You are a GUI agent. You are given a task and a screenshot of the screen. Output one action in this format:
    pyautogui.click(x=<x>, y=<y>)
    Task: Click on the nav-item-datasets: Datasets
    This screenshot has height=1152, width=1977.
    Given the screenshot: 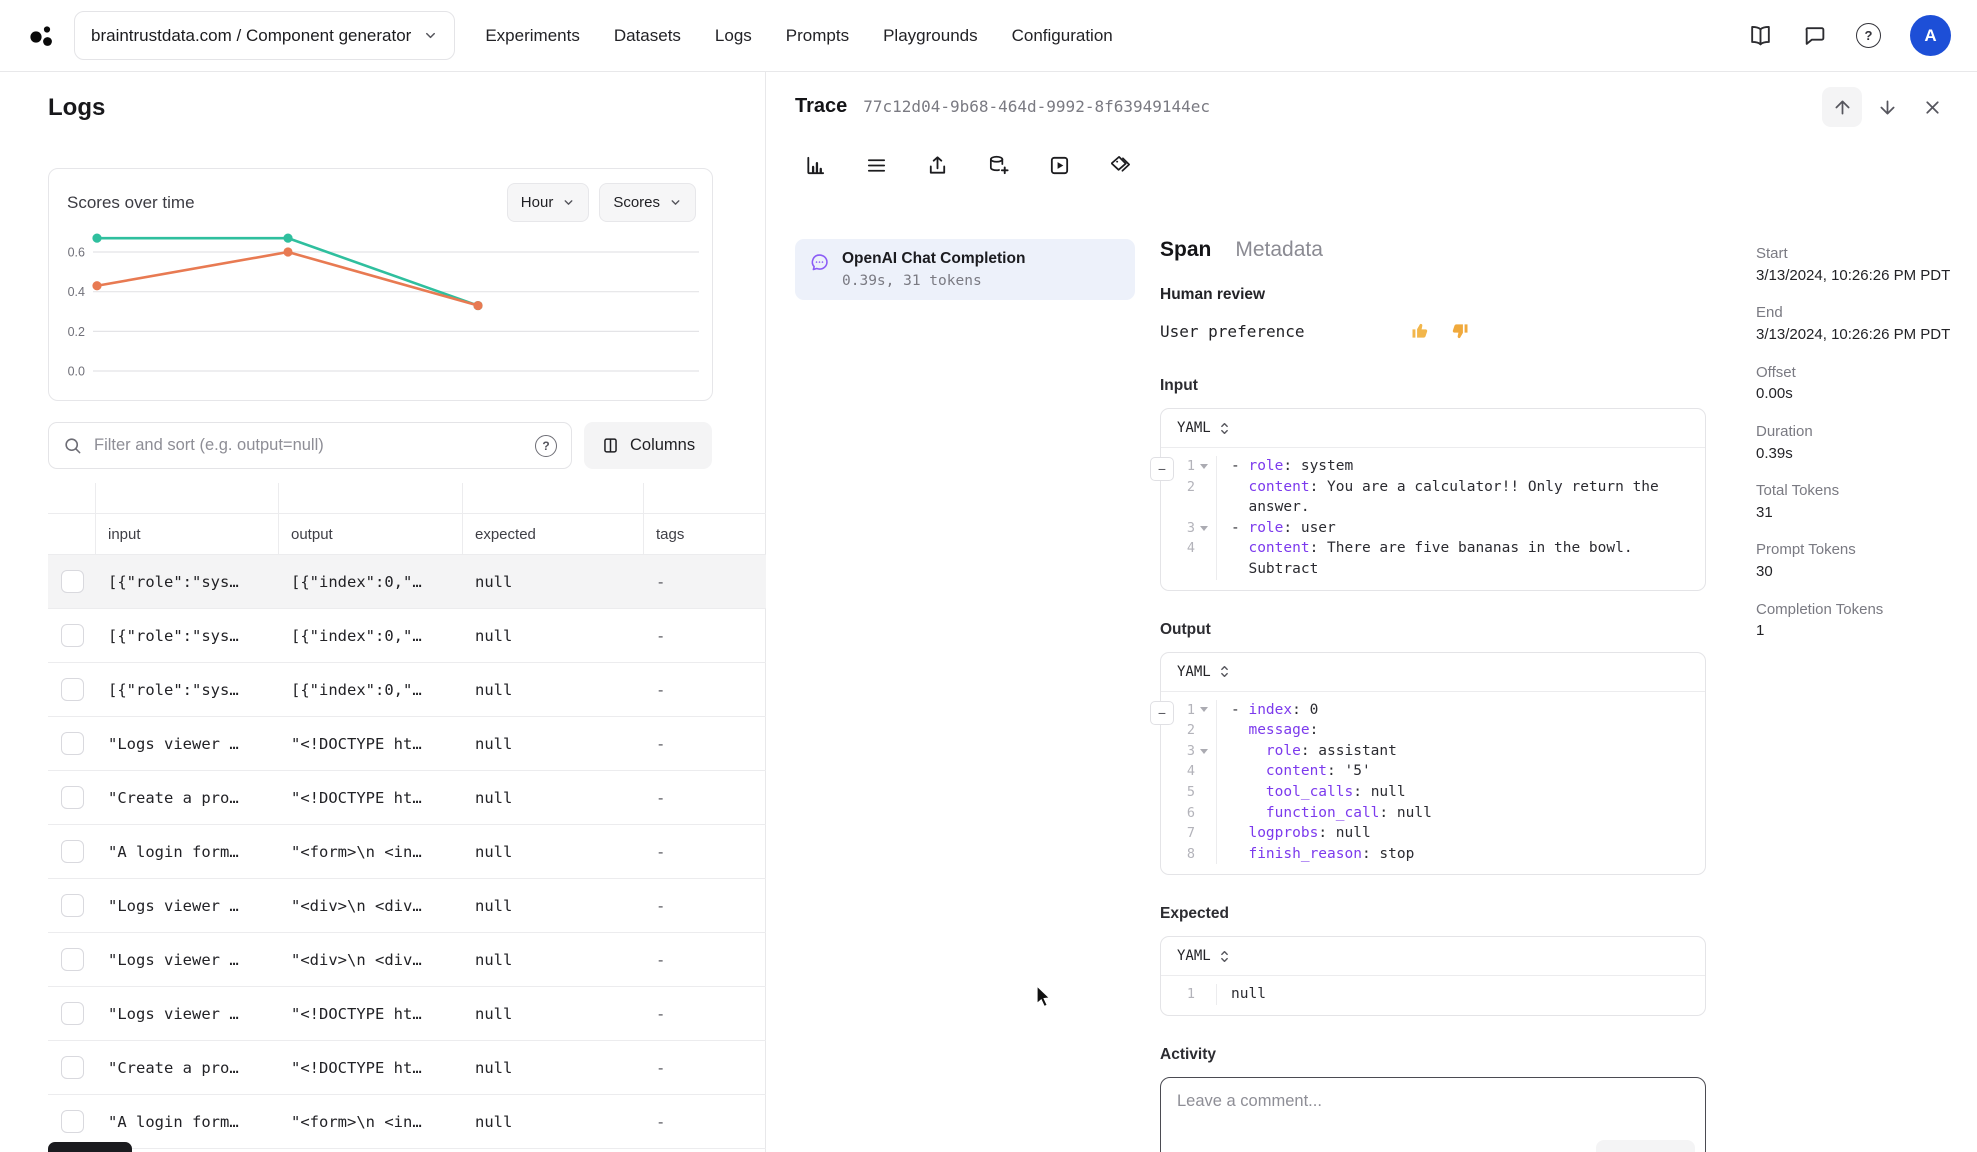 What is the action you would take?
    pyautogui.click(x=647, y=36)
    